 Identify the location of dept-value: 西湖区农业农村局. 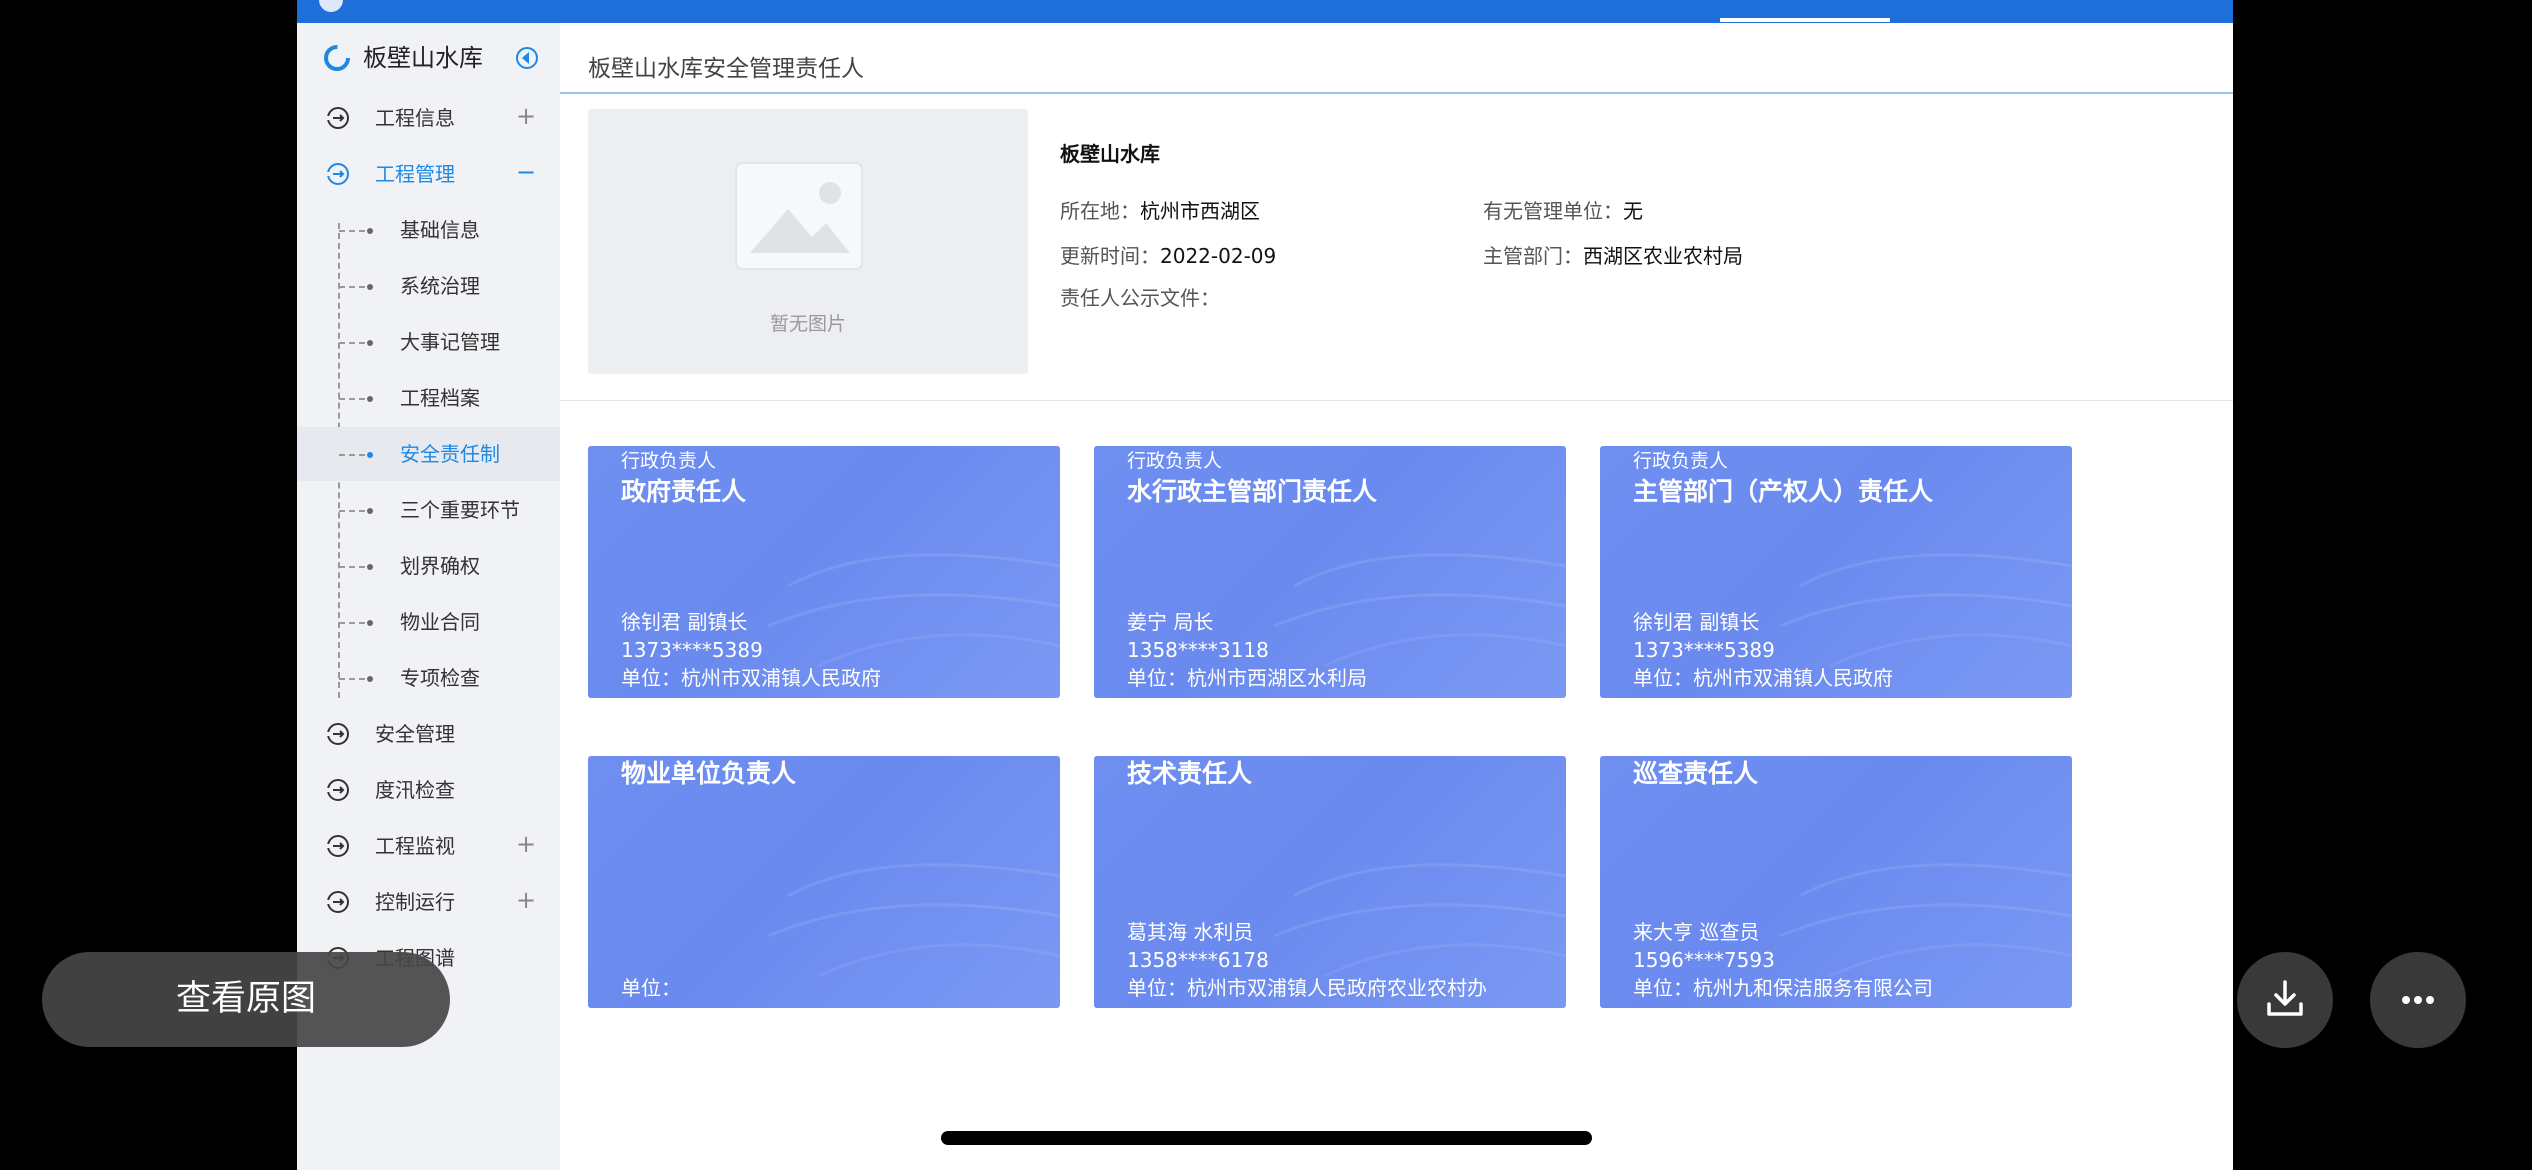
(1663, 256).